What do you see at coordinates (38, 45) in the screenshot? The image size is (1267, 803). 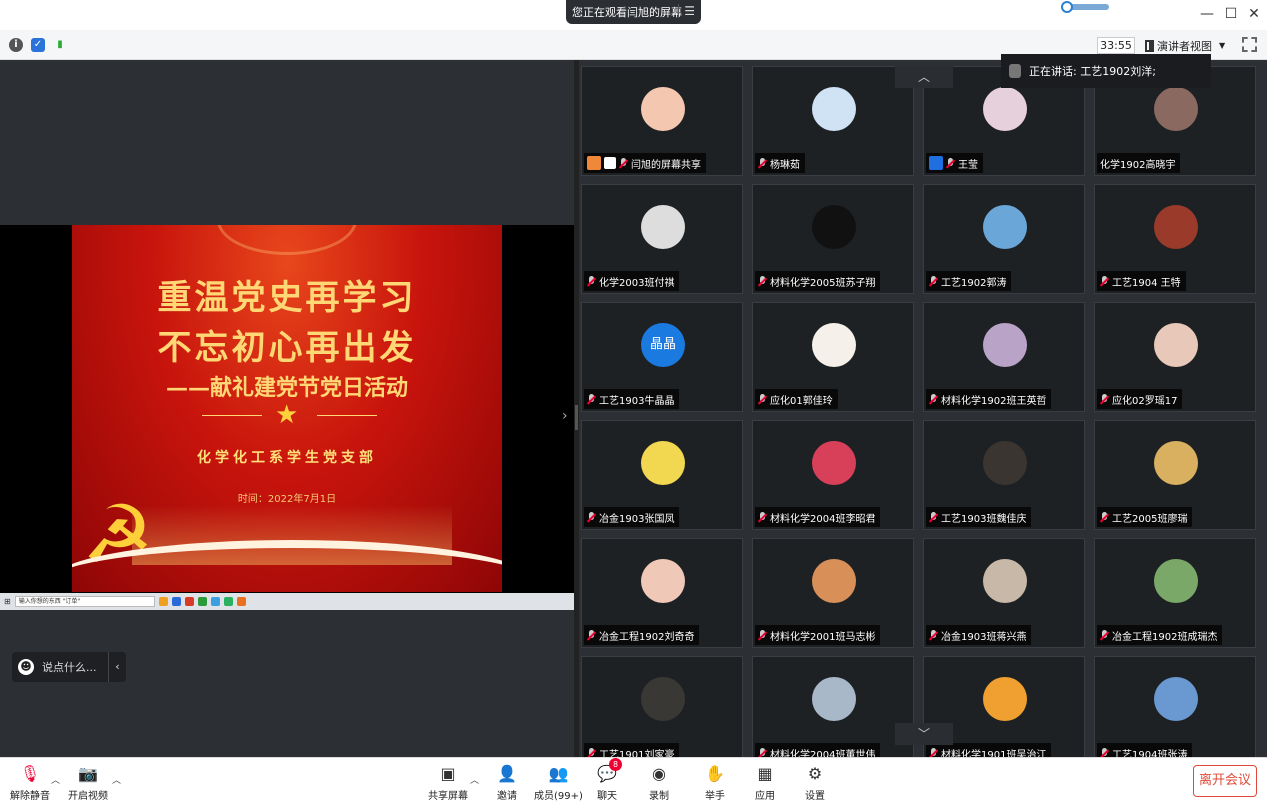 I see `shield-icon: ✓` at bounding box center [38, 45].